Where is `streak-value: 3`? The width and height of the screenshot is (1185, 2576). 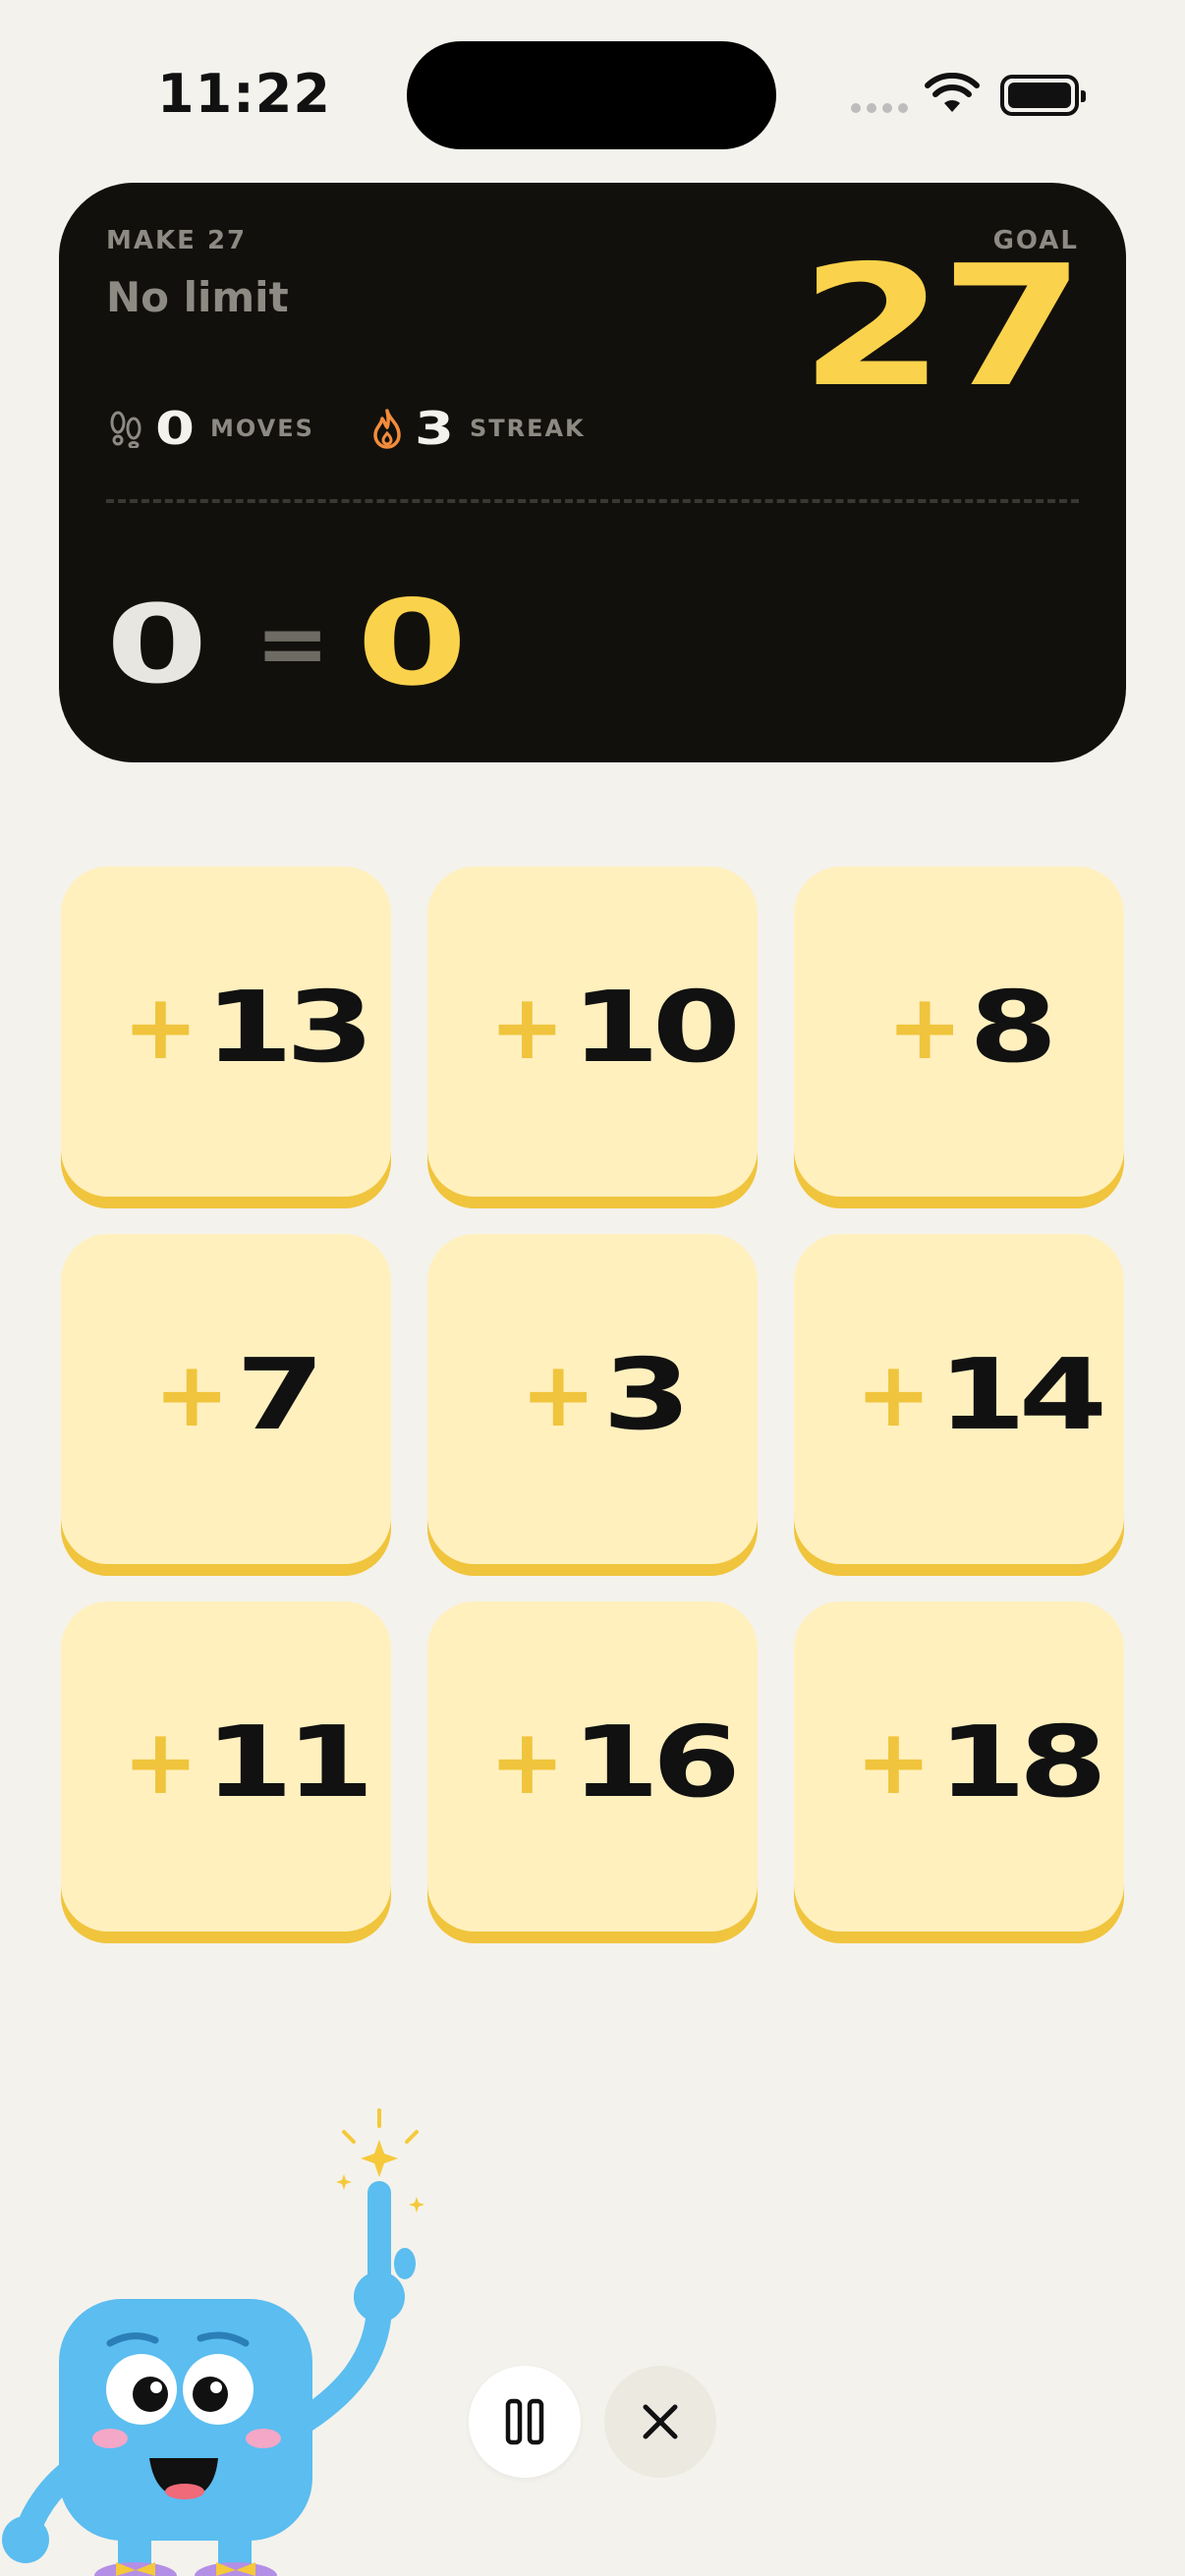
streak-value: 3 is located at coordinates (434, 428).